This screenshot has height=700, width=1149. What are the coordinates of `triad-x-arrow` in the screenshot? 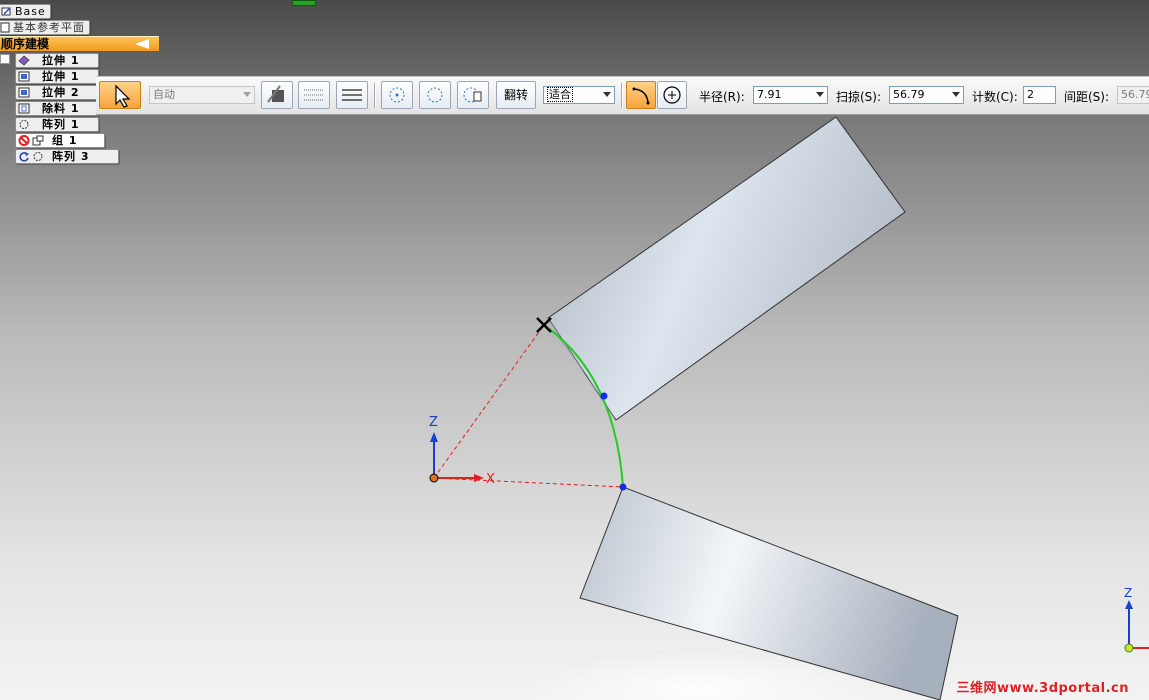 It's located at (479, 478).